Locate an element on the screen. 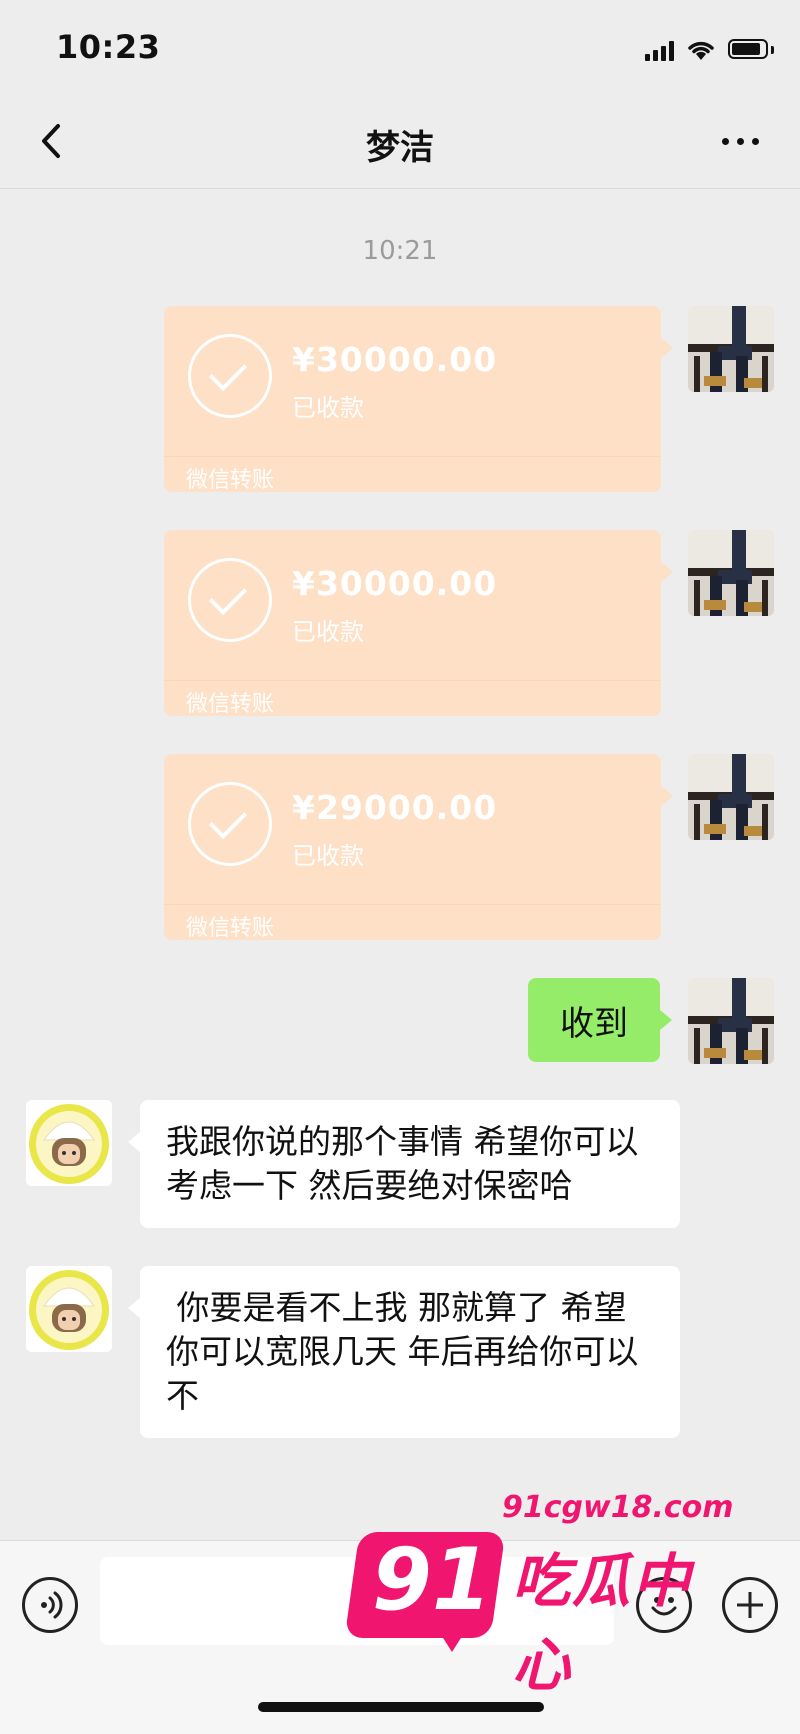 Image resolution: width=800 pixels, height=1734 pixels. voice-icon is located at coordinates (52, 1605).